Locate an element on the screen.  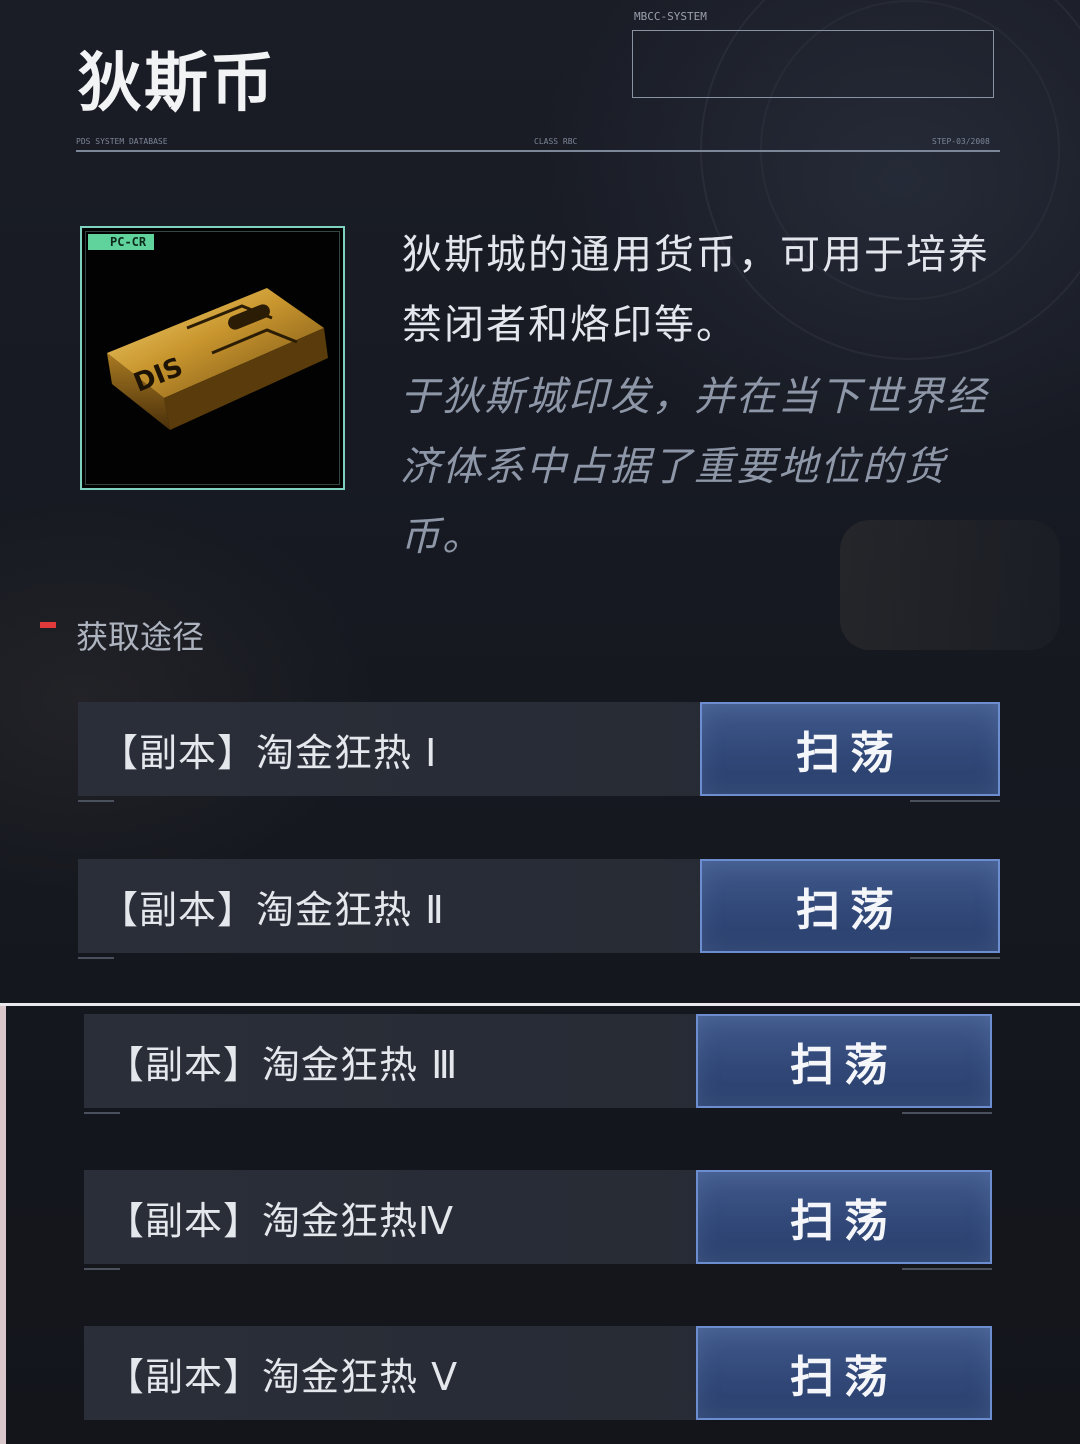
left-edge-strip is located at coordinates (3, 1225).